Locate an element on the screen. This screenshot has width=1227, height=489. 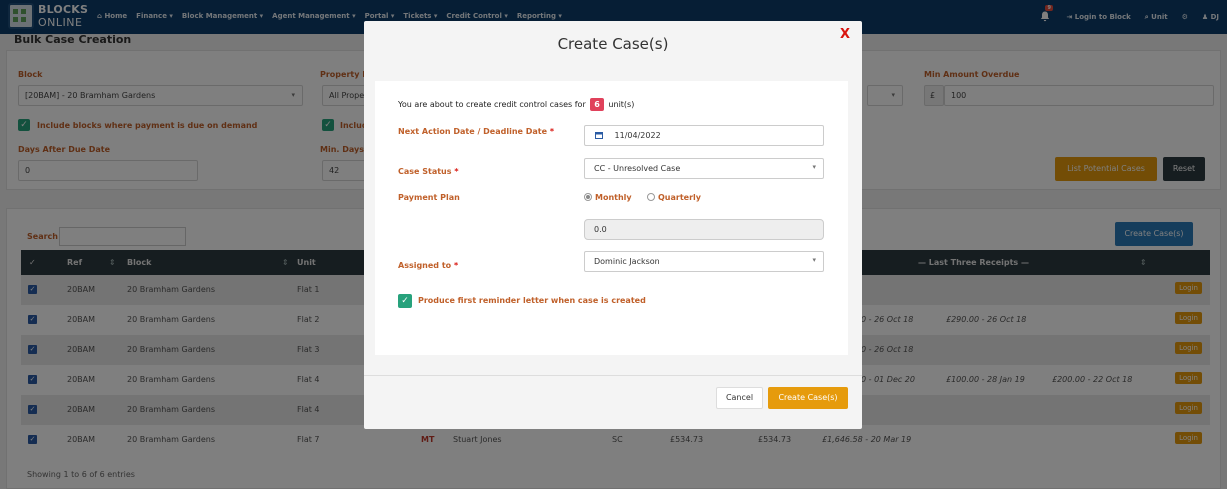
assigned-to-select: Dominic Jackson ▾ is located at coordinates (704, 261).